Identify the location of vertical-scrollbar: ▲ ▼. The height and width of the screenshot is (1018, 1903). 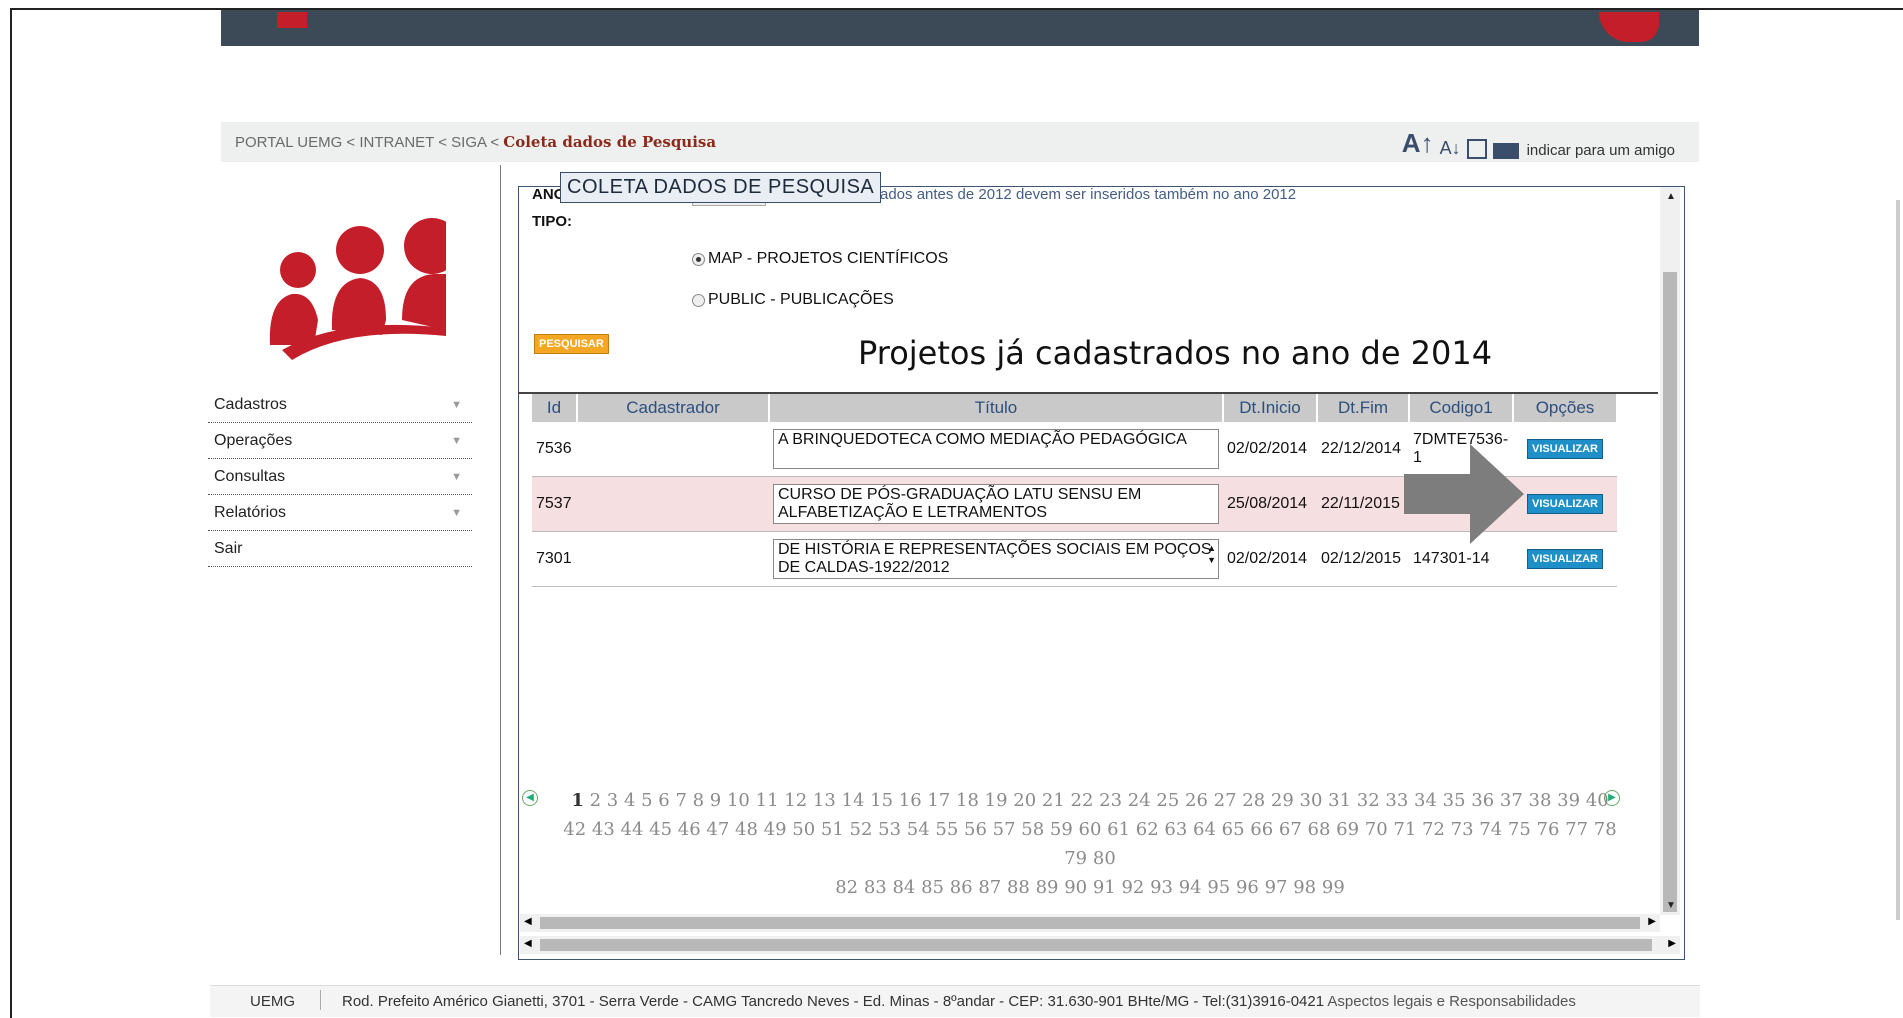
(1670, 551).